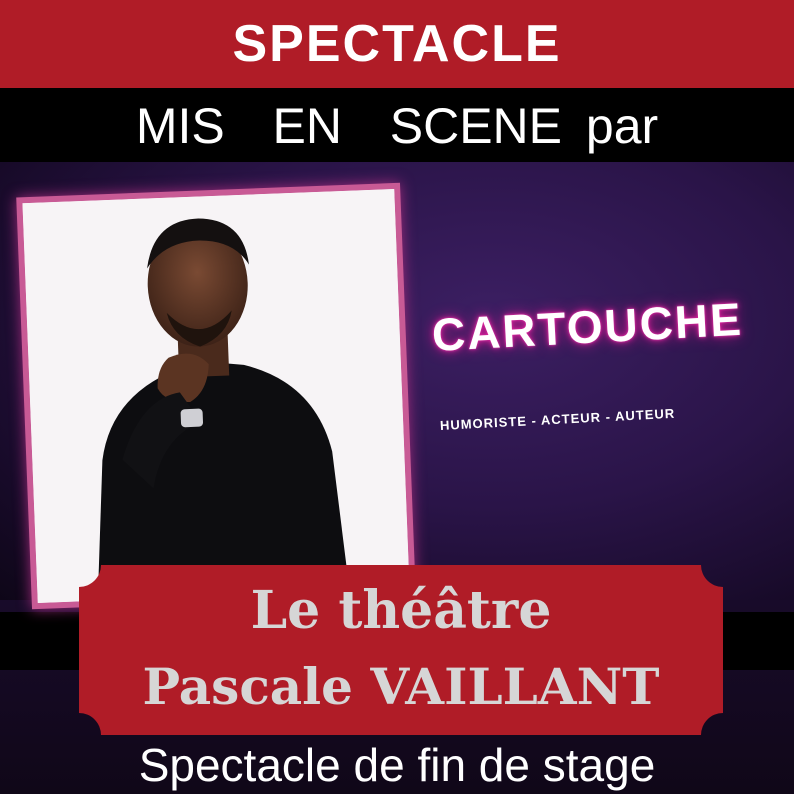 This screenshot has height=794, width=794. I want to click on mis-en-scene-text: MIS EN SCENE par, so click(397, 126).